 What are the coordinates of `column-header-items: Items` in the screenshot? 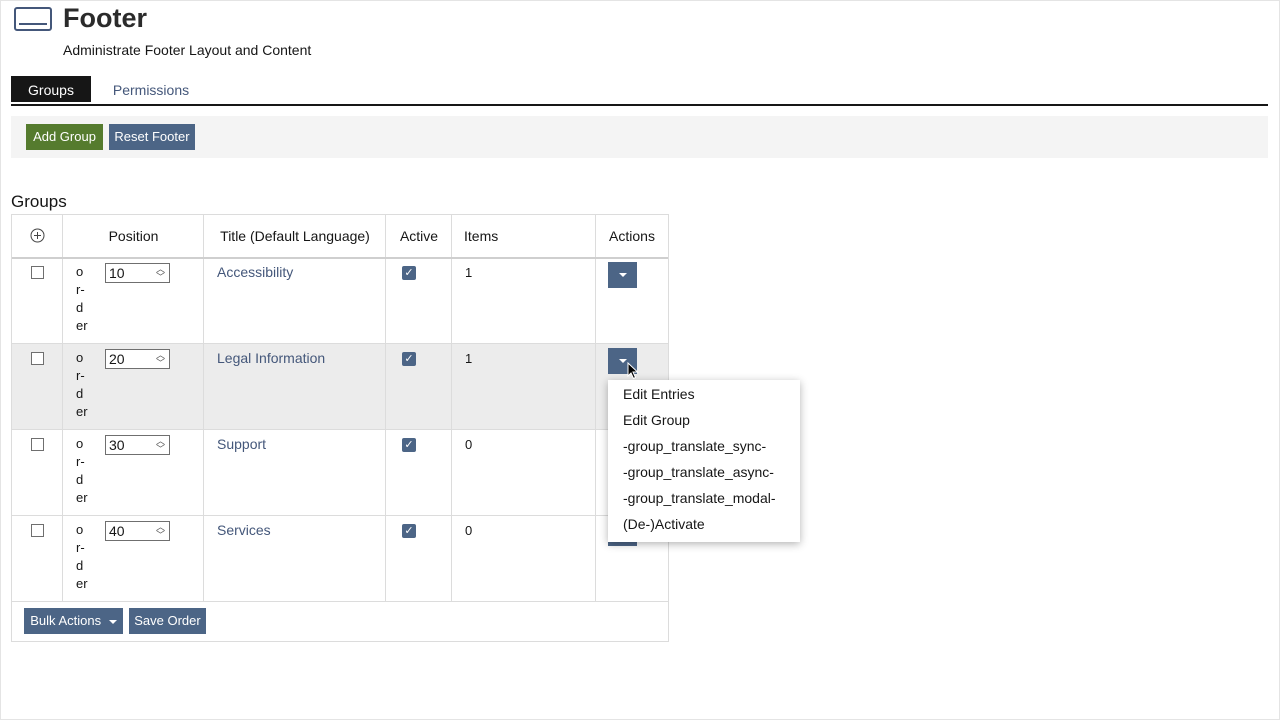 It's located at (524, 236).